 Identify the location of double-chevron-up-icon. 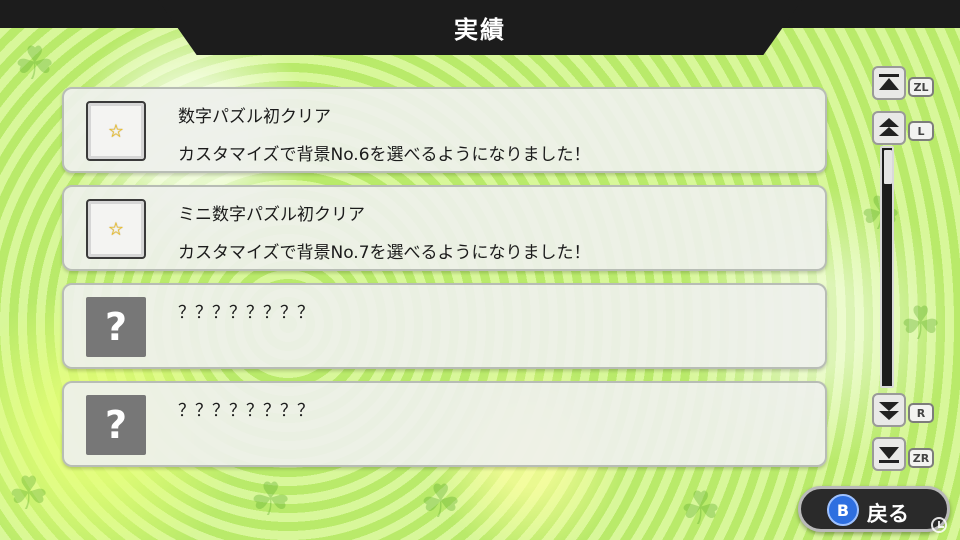
(889, 127).